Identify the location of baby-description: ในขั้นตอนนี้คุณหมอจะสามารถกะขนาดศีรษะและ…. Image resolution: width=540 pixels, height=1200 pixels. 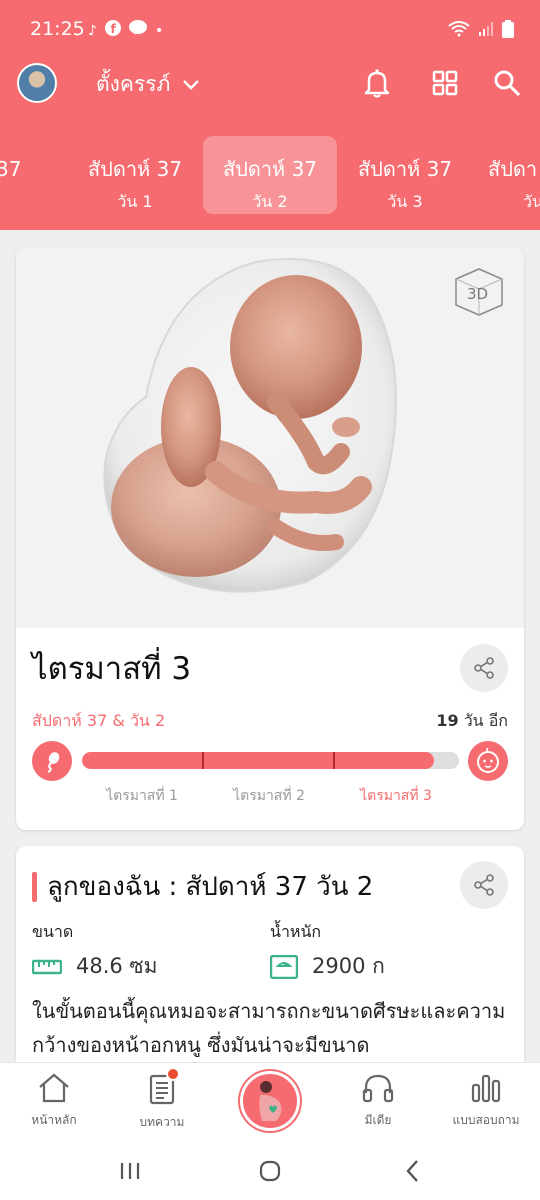
(269, 1028).